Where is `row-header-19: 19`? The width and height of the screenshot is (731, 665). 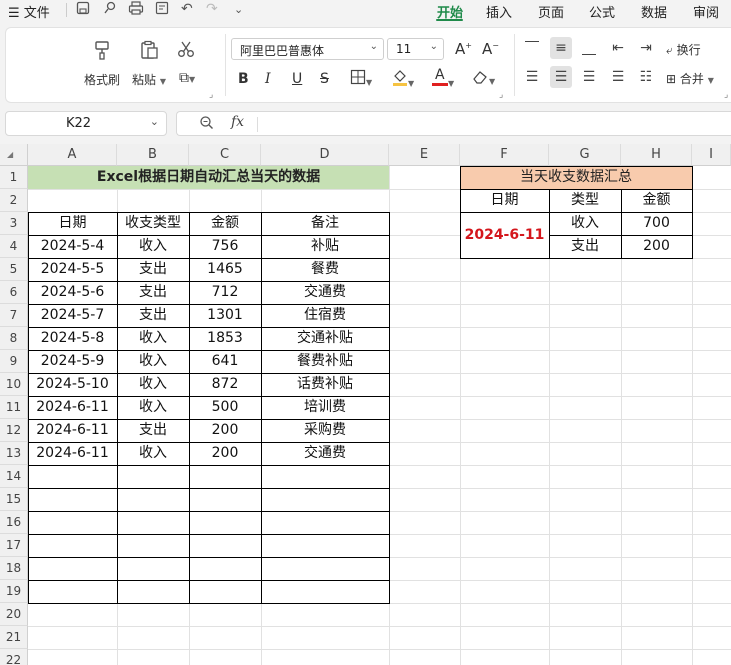 row-header-19: 19 is located at coordinates (14, 591).